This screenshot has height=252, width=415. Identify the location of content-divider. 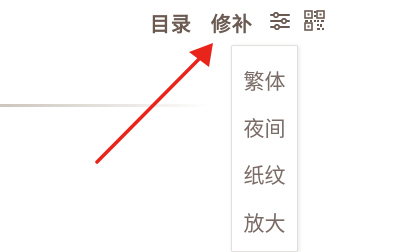
(105, 105).